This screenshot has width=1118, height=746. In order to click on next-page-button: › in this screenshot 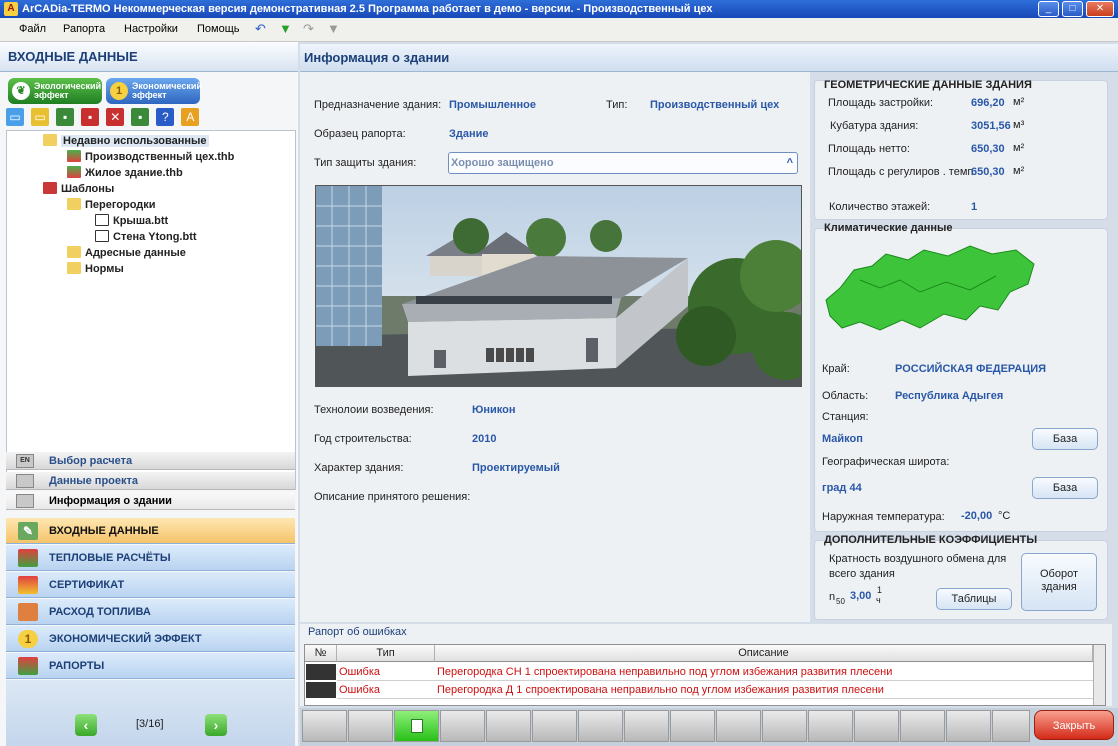, I will do `click(216, 725)`.